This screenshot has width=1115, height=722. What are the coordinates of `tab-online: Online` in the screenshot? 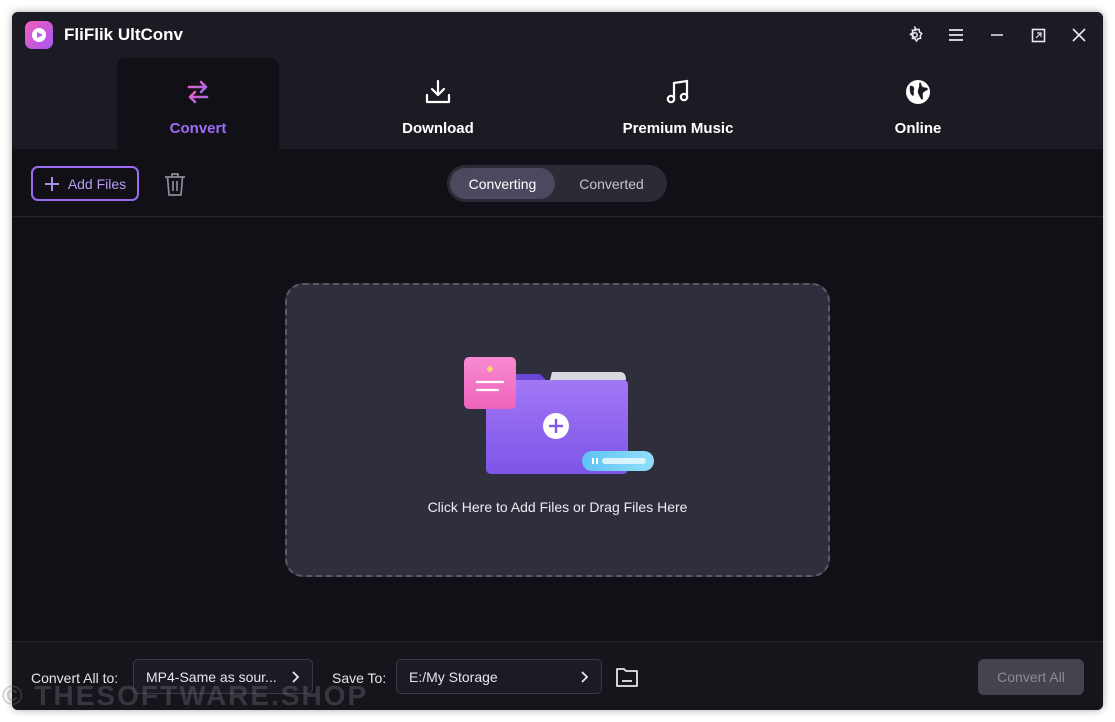 It's located at (918, 103).